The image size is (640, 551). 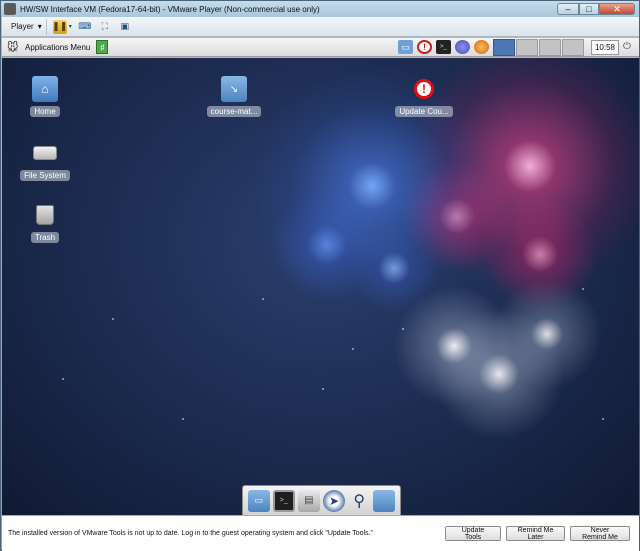 I want to click on home-folder-icon: ⌂, so click(x=45, y=89).